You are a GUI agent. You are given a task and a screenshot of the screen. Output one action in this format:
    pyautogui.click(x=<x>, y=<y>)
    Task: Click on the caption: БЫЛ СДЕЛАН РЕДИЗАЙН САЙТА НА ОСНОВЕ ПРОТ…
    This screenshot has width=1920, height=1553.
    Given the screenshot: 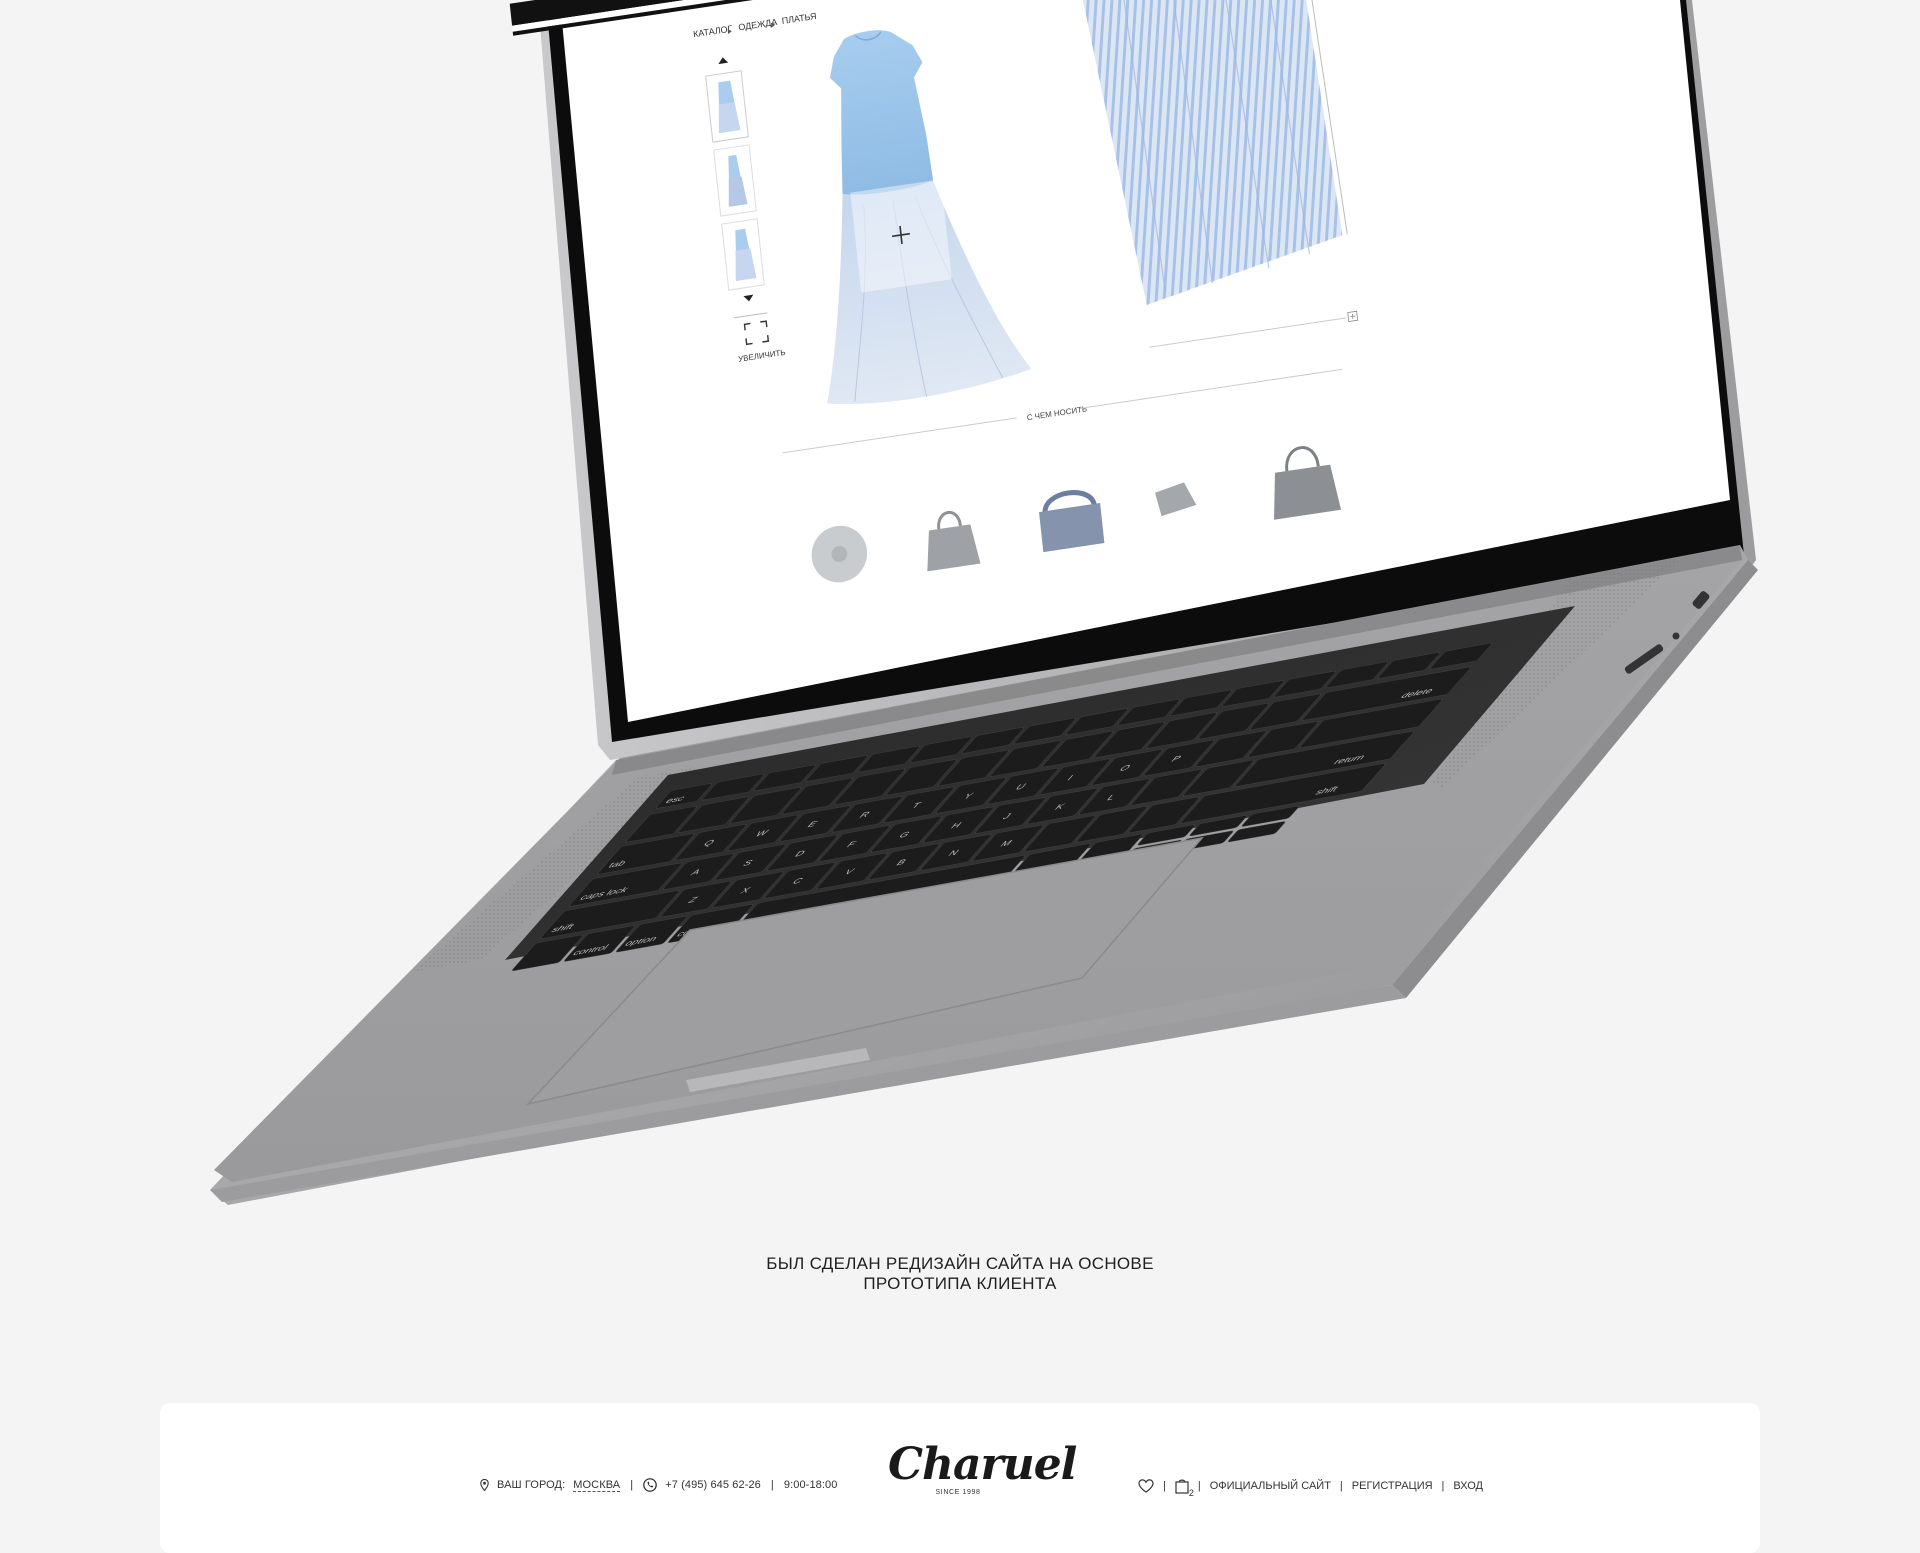 What is the action you would take?
    pyautogui.click(x=960, y=1274)
    